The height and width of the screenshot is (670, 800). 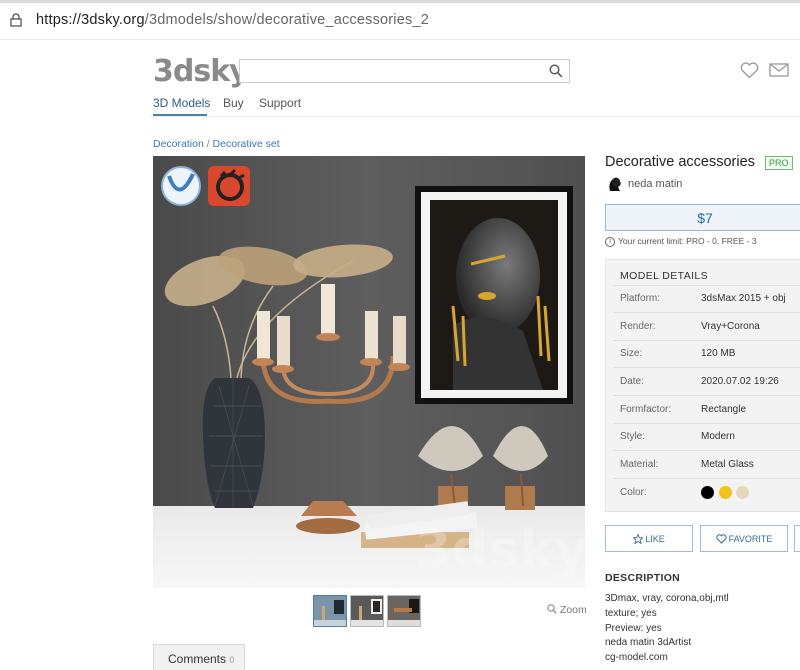 I want to click on vray-badge, so click(x=181, y=186).